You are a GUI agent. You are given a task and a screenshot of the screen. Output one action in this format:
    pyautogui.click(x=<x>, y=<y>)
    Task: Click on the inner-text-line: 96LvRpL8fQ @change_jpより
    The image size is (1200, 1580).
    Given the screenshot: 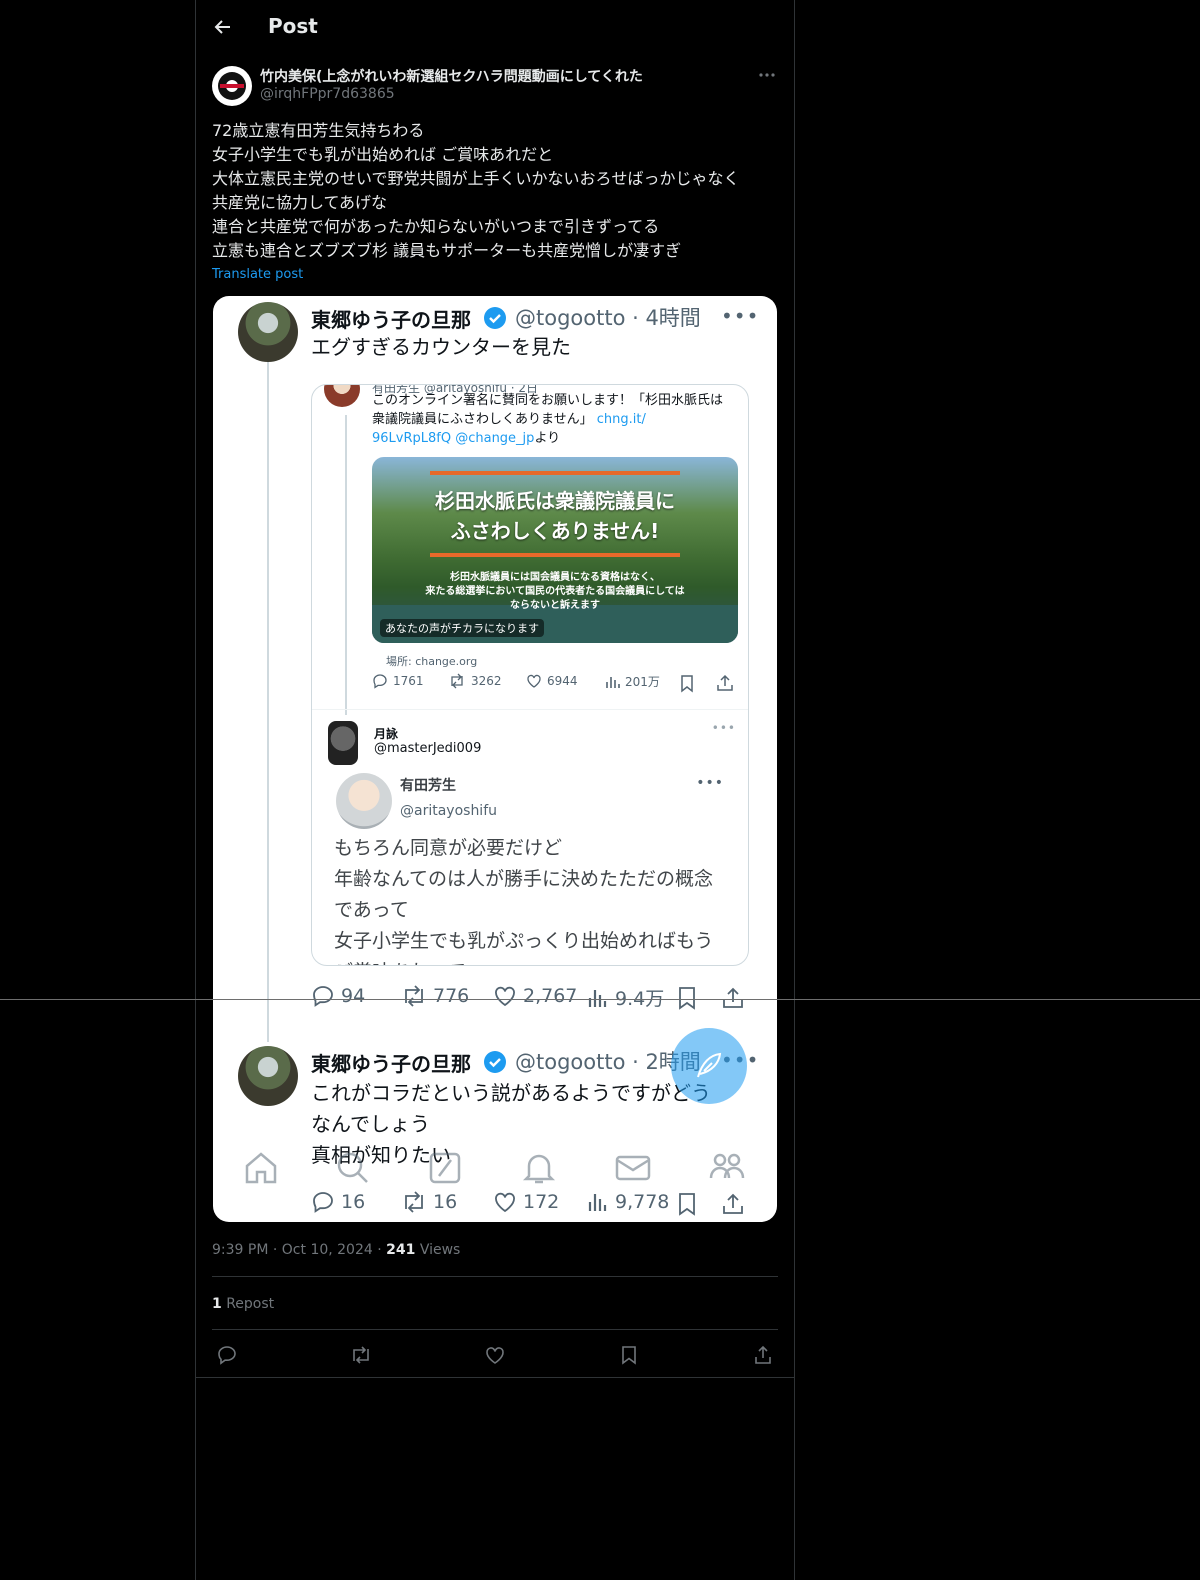 What is the action you would take?
    pyautogui.click(x=547, y=438)
    